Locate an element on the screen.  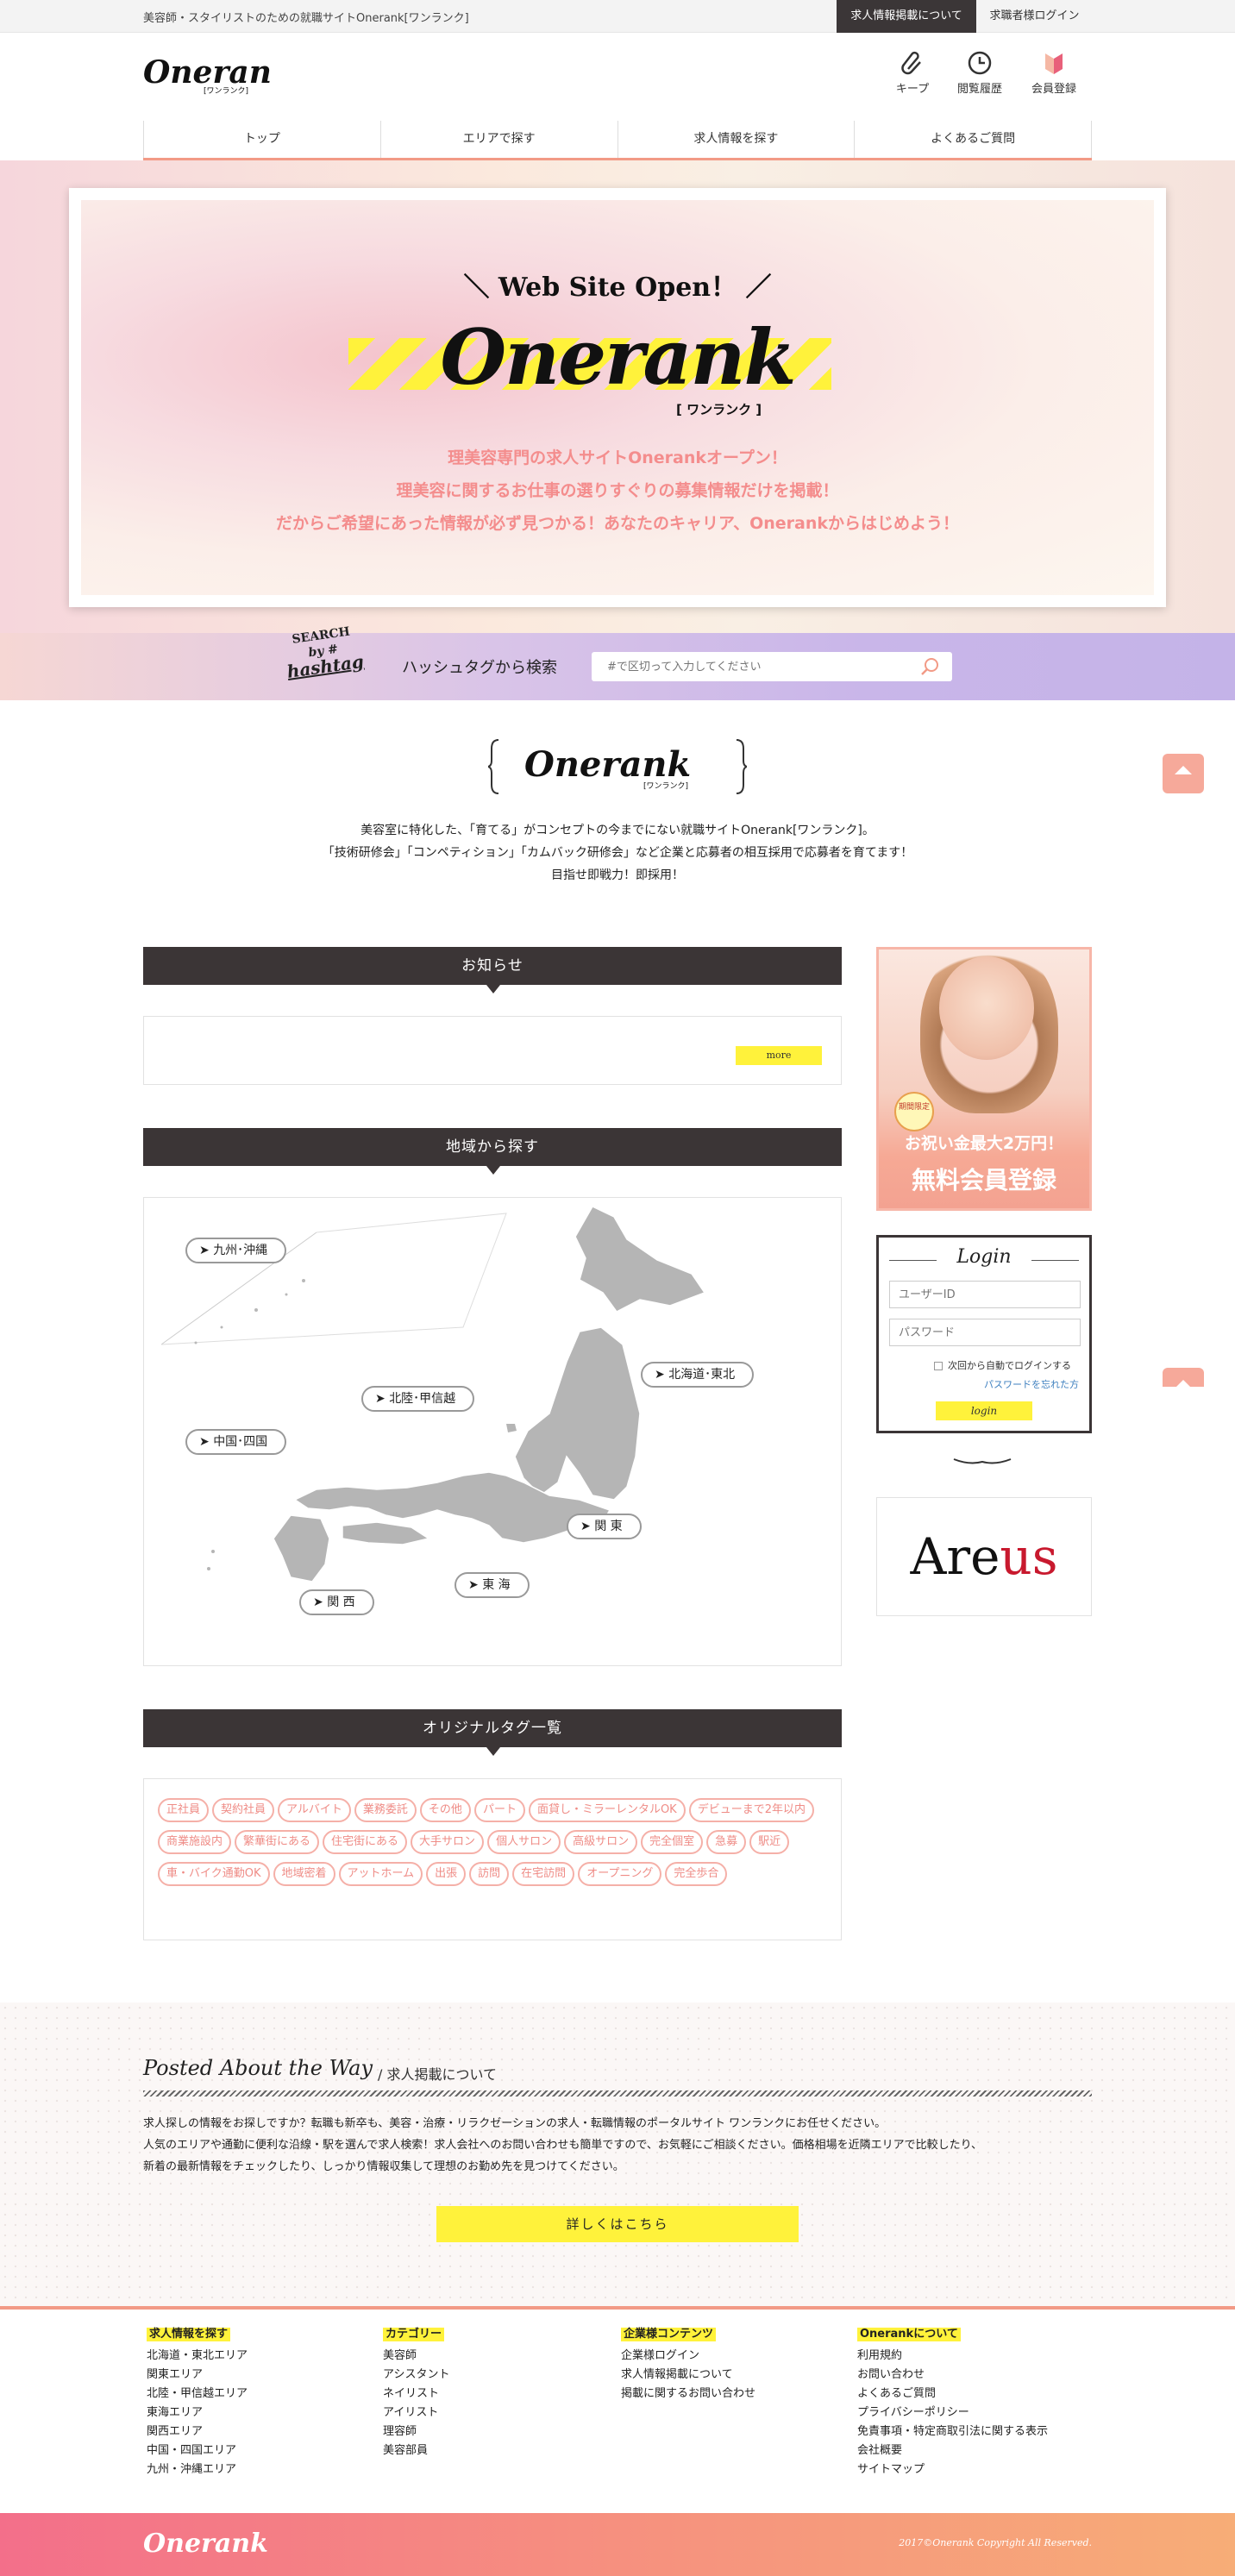
nav-faq: よくあるご質問 is located at coordinates (973, 139).